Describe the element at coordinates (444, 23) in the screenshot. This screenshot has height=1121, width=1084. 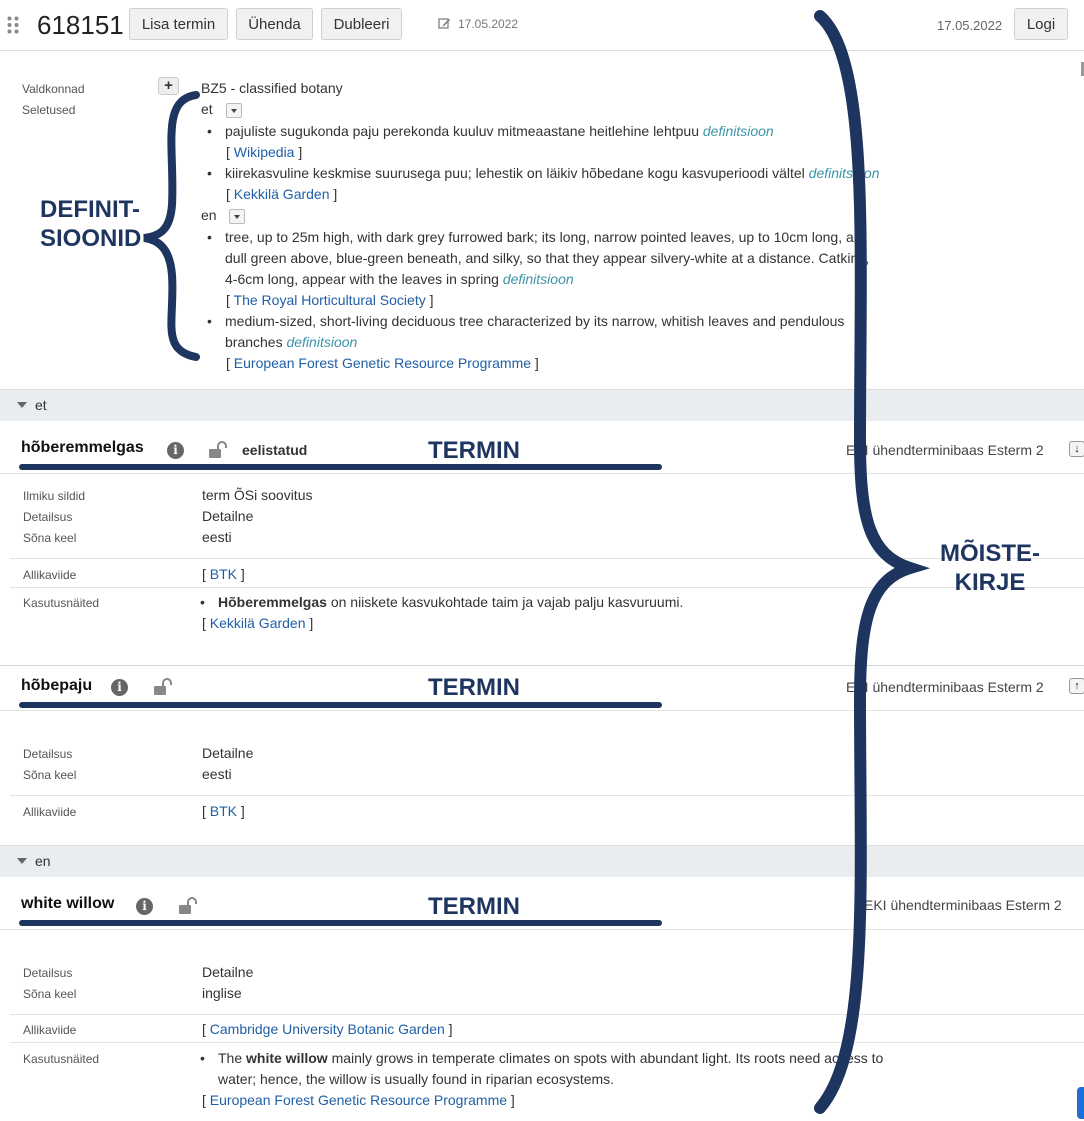
I see `edit-icon` at that location.